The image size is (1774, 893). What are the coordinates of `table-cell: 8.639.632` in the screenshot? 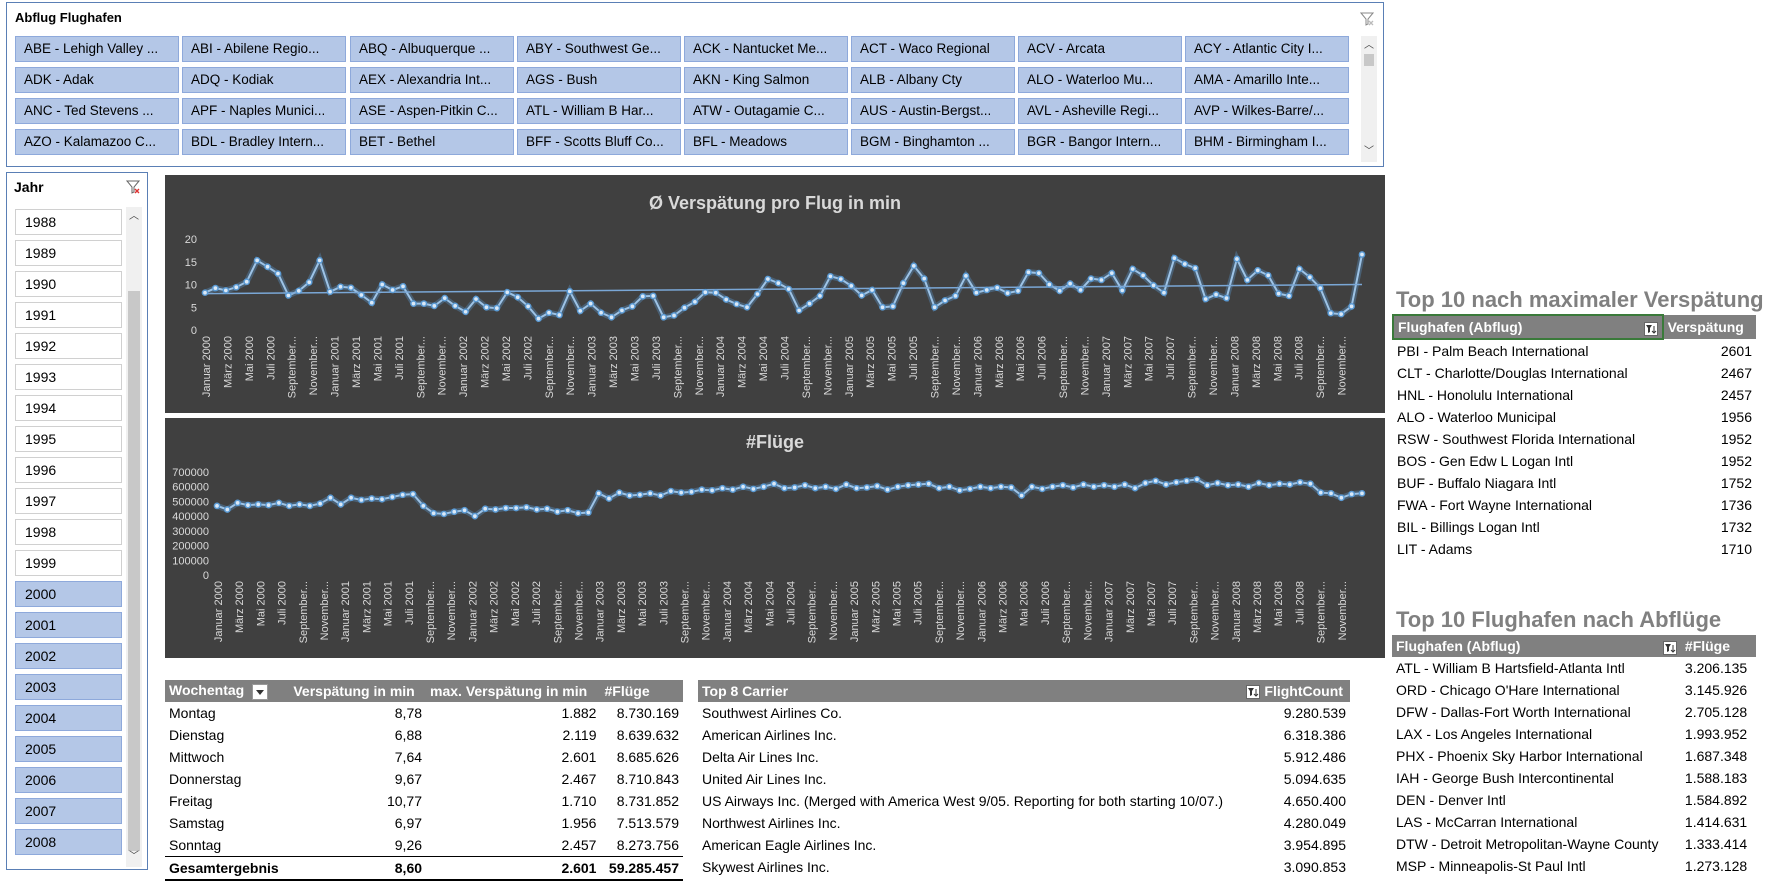 It's located at (647, 735).